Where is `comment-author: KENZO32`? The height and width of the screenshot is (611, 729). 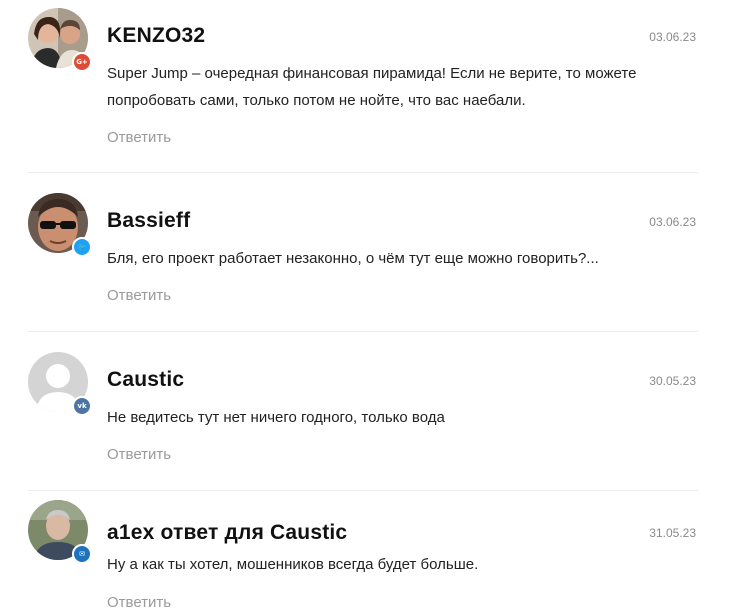
comment-author: KENZO32 is located at coordinates (156, 36).